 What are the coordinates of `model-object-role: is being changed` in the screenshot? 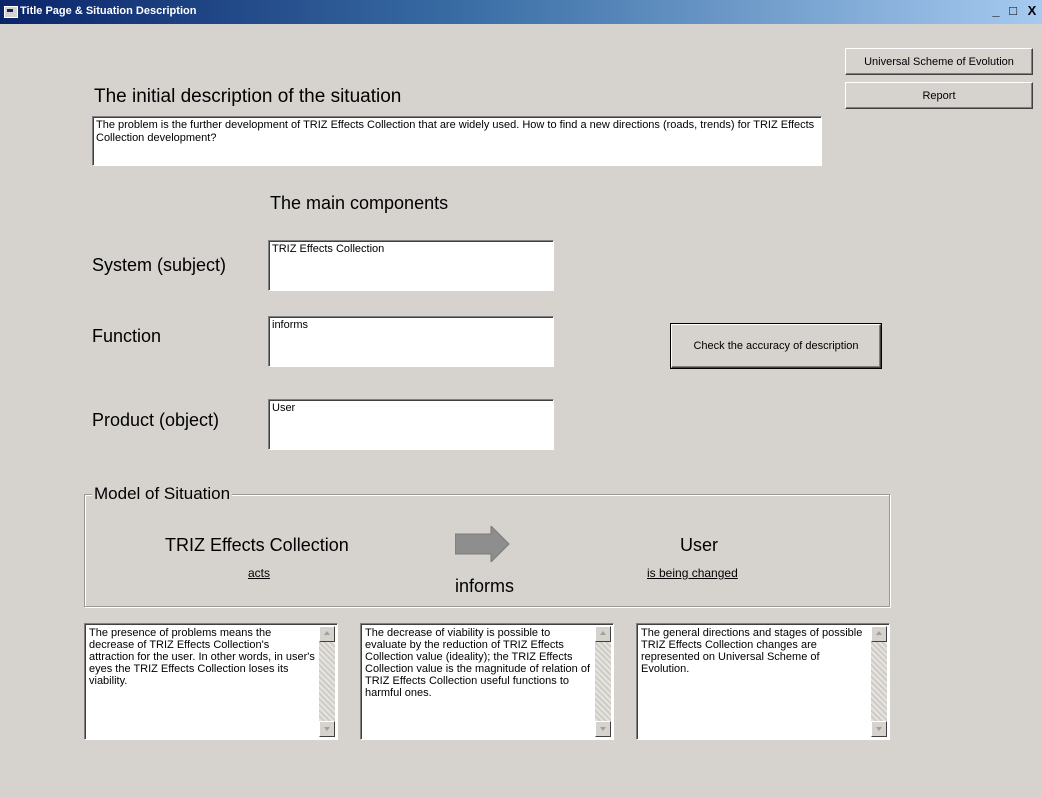 It's located at (692, 573).